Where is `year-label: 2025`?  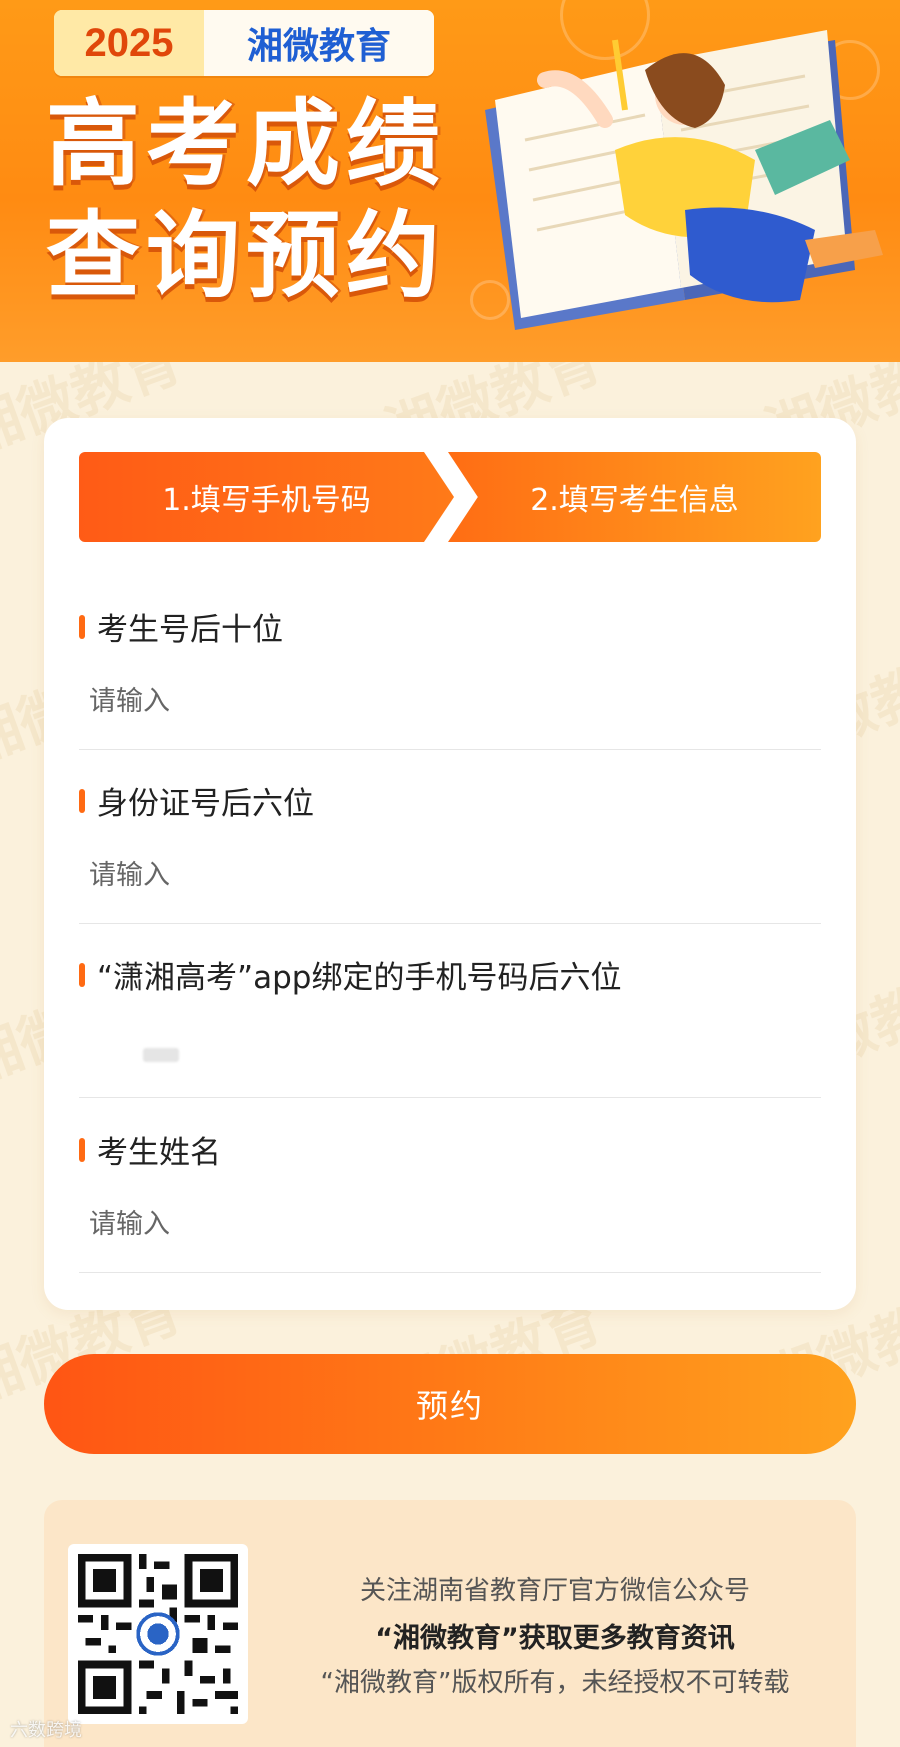
year-label: 2025 is located at coordinates (129, 43).